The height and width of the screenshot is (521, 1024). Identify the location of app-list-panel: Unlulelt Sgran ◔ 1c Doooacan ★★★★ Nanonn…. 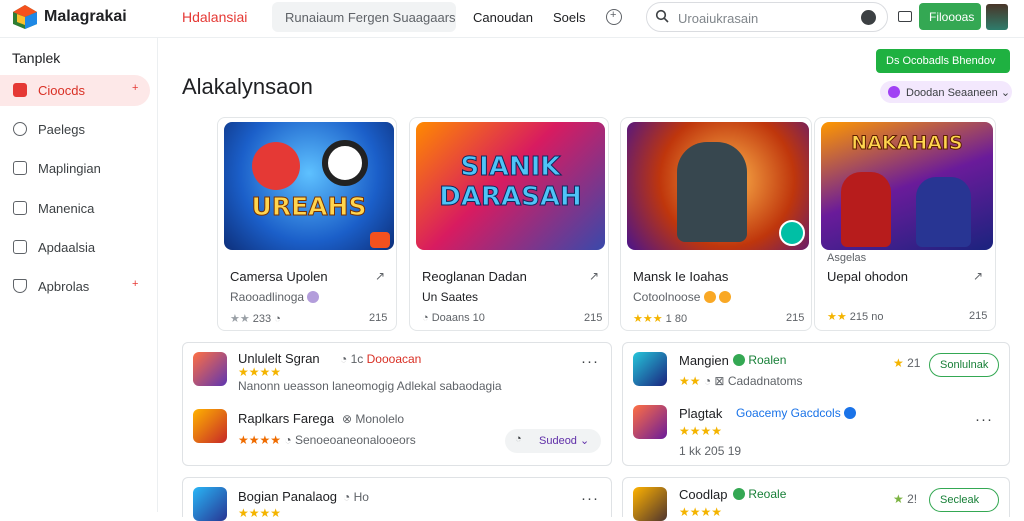
(397, 404).